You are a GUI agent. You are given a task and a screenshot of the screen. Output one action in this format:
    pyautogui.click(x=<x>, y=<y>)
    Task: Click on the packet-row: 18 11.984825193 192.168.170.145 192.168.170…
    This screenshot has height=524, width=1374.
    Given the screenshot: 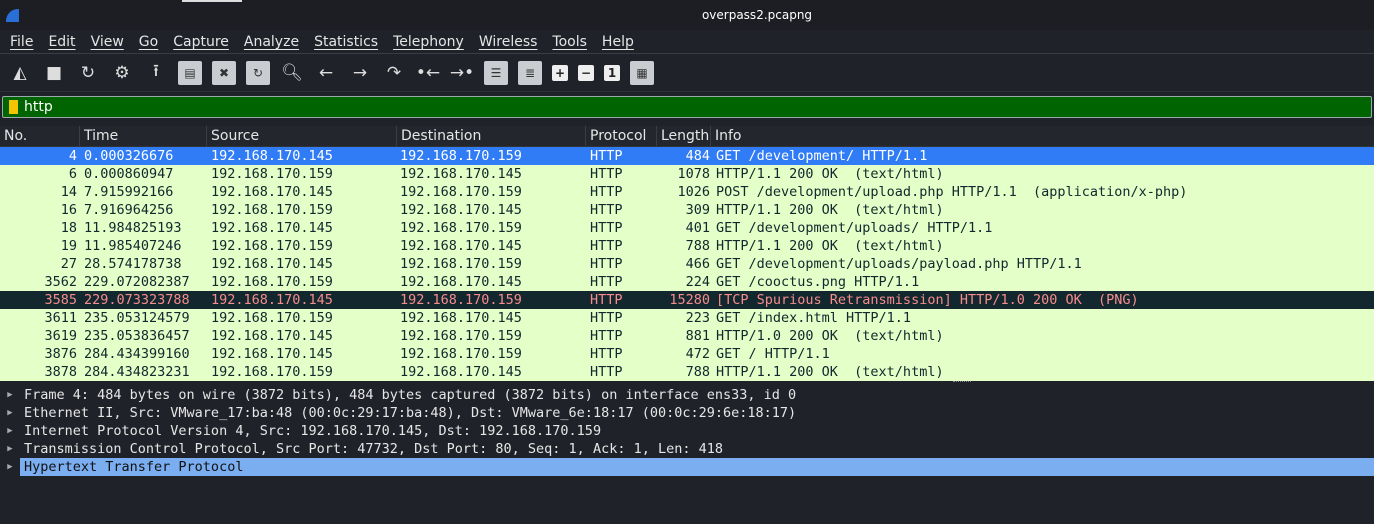 What is the action you would take?
    pyautogui.click(x=687, y=228)
    